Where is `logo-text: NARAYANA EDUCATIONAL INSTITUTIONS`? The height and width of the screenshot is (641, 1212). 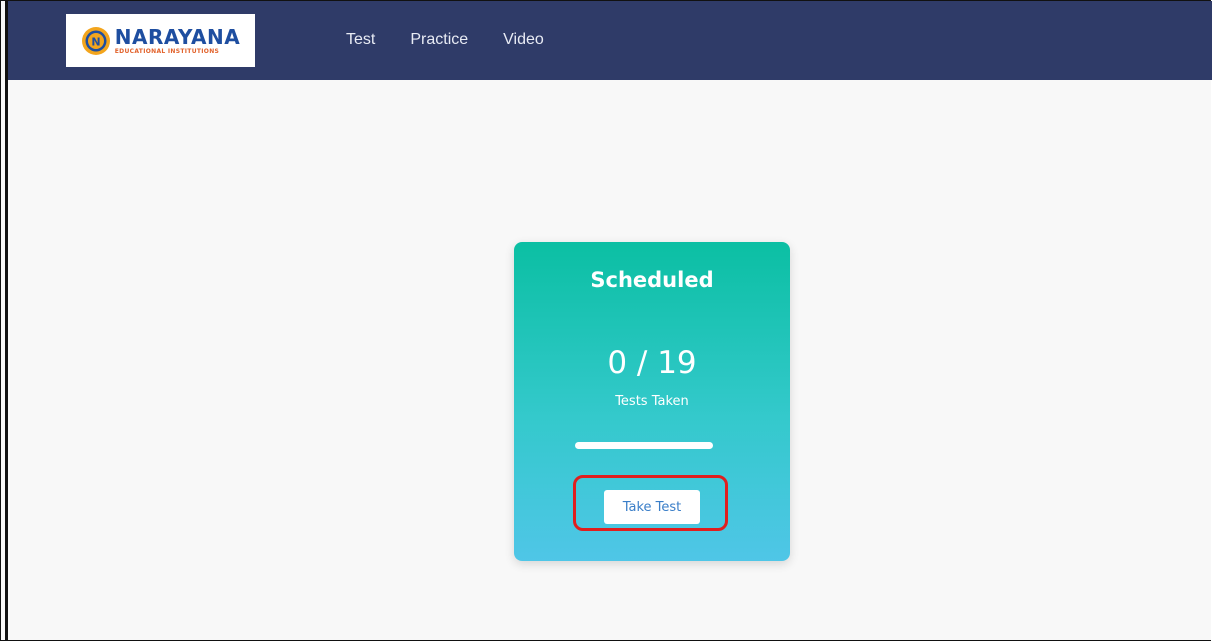 logo-text: NARAYANA EDUCATIONAL INSTITUTIONS is located at coordinates (177, 41).